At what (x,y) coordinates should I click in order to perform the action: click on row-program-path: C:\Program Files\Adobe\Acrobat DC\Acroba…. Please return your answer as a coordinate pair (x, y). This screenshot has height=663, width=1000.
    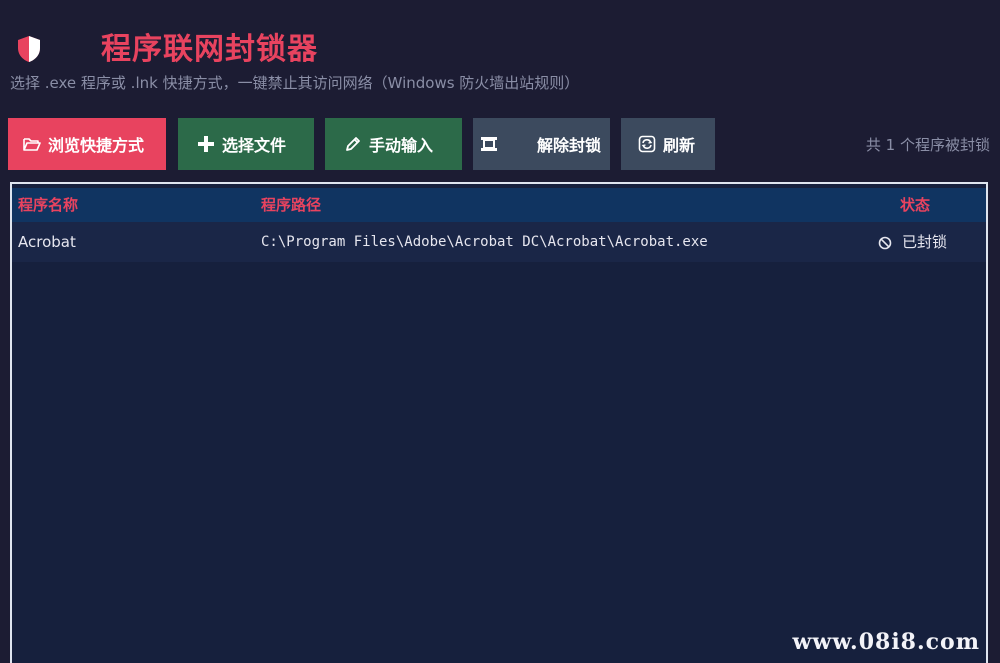
    Looking at the image, I should click on (484, 242).